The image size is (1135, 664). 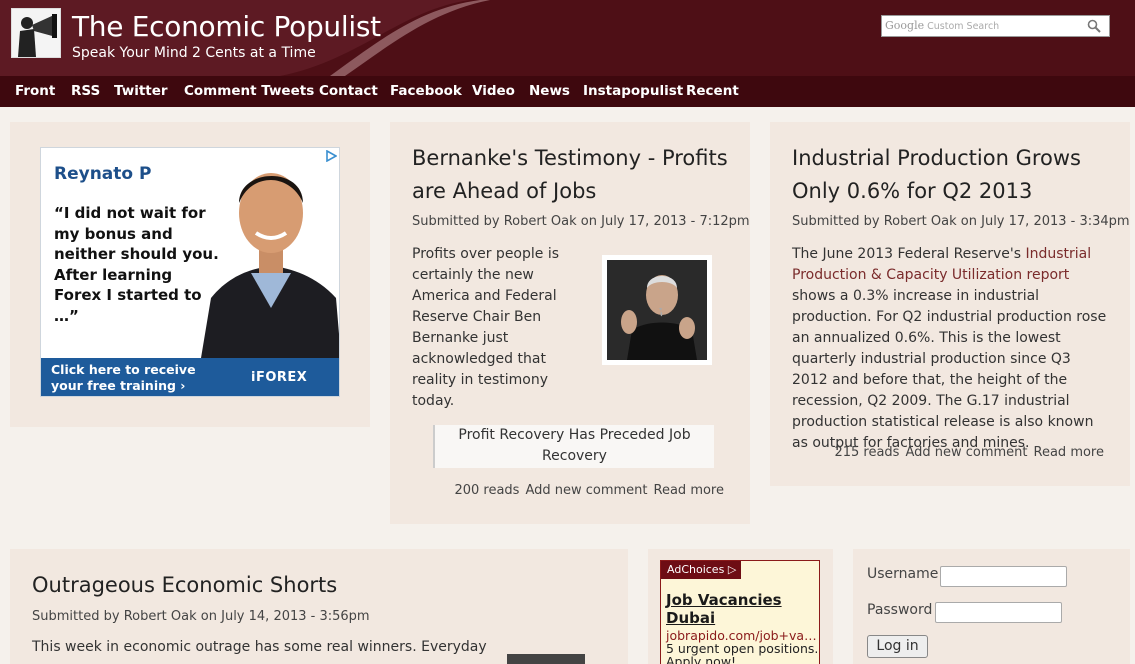 I want to click on search-input: Google Custom Search, so click(x=995, y=26).